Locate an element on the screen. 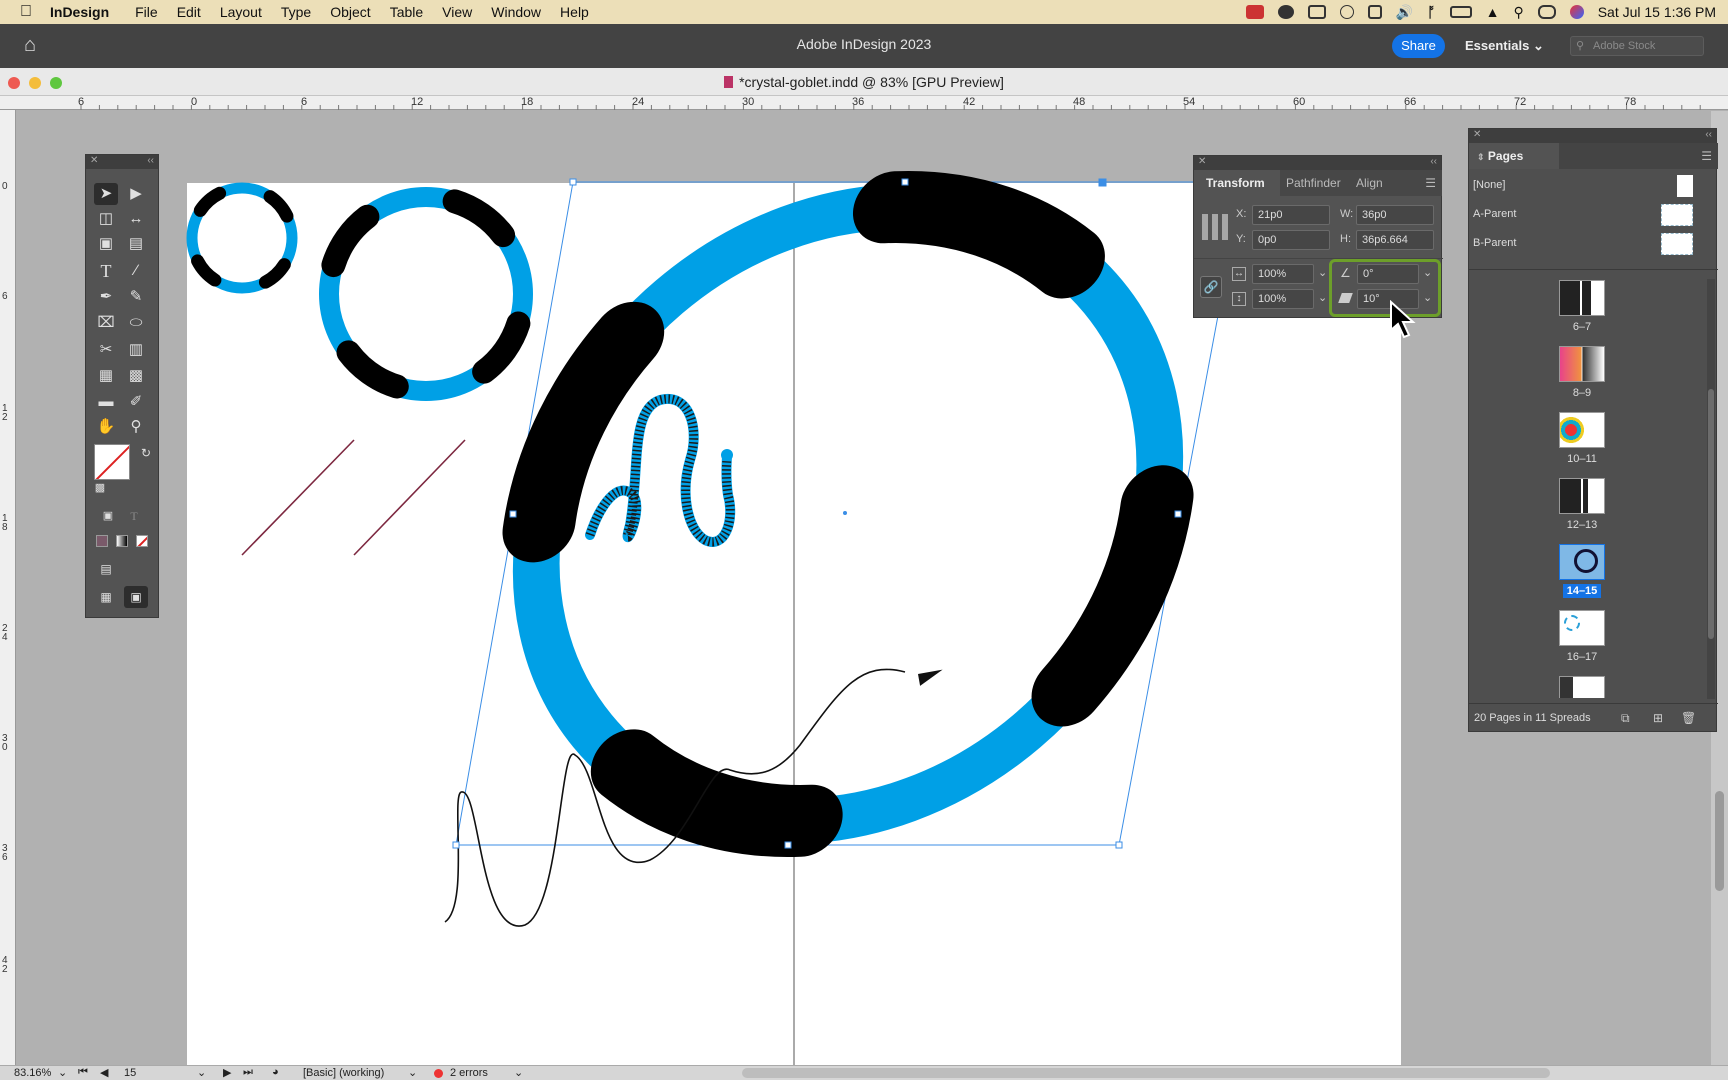  menu-view: View is located at coordinates (457, 12).